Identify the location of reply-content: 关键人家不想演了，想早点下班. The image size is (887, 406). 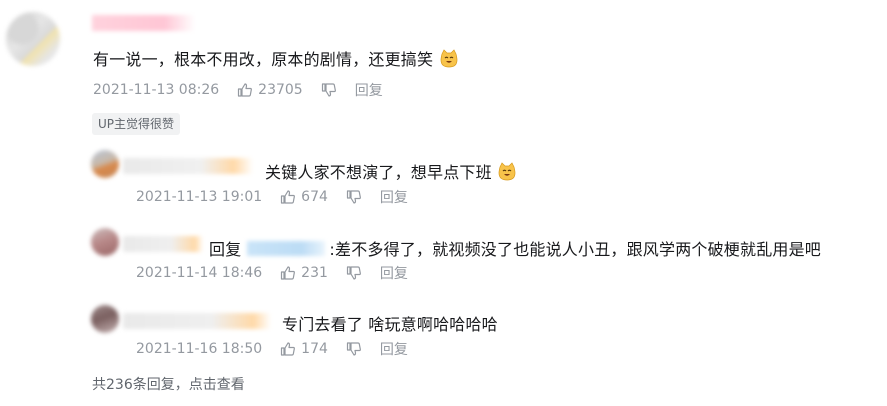
(391, 171).